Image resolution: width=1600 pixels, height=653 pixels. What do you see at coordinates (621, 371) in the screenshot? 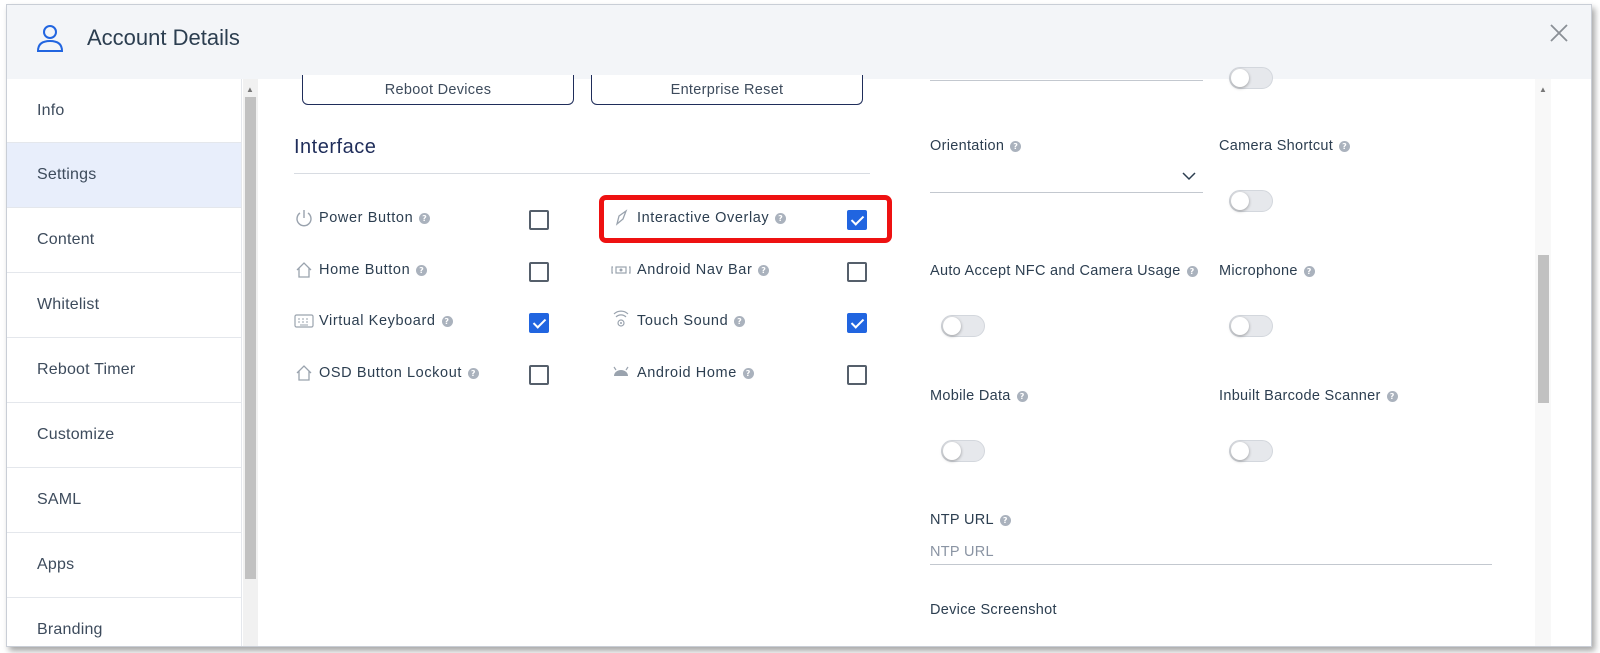
I see `android-icon` at bounding box center [621, 371].